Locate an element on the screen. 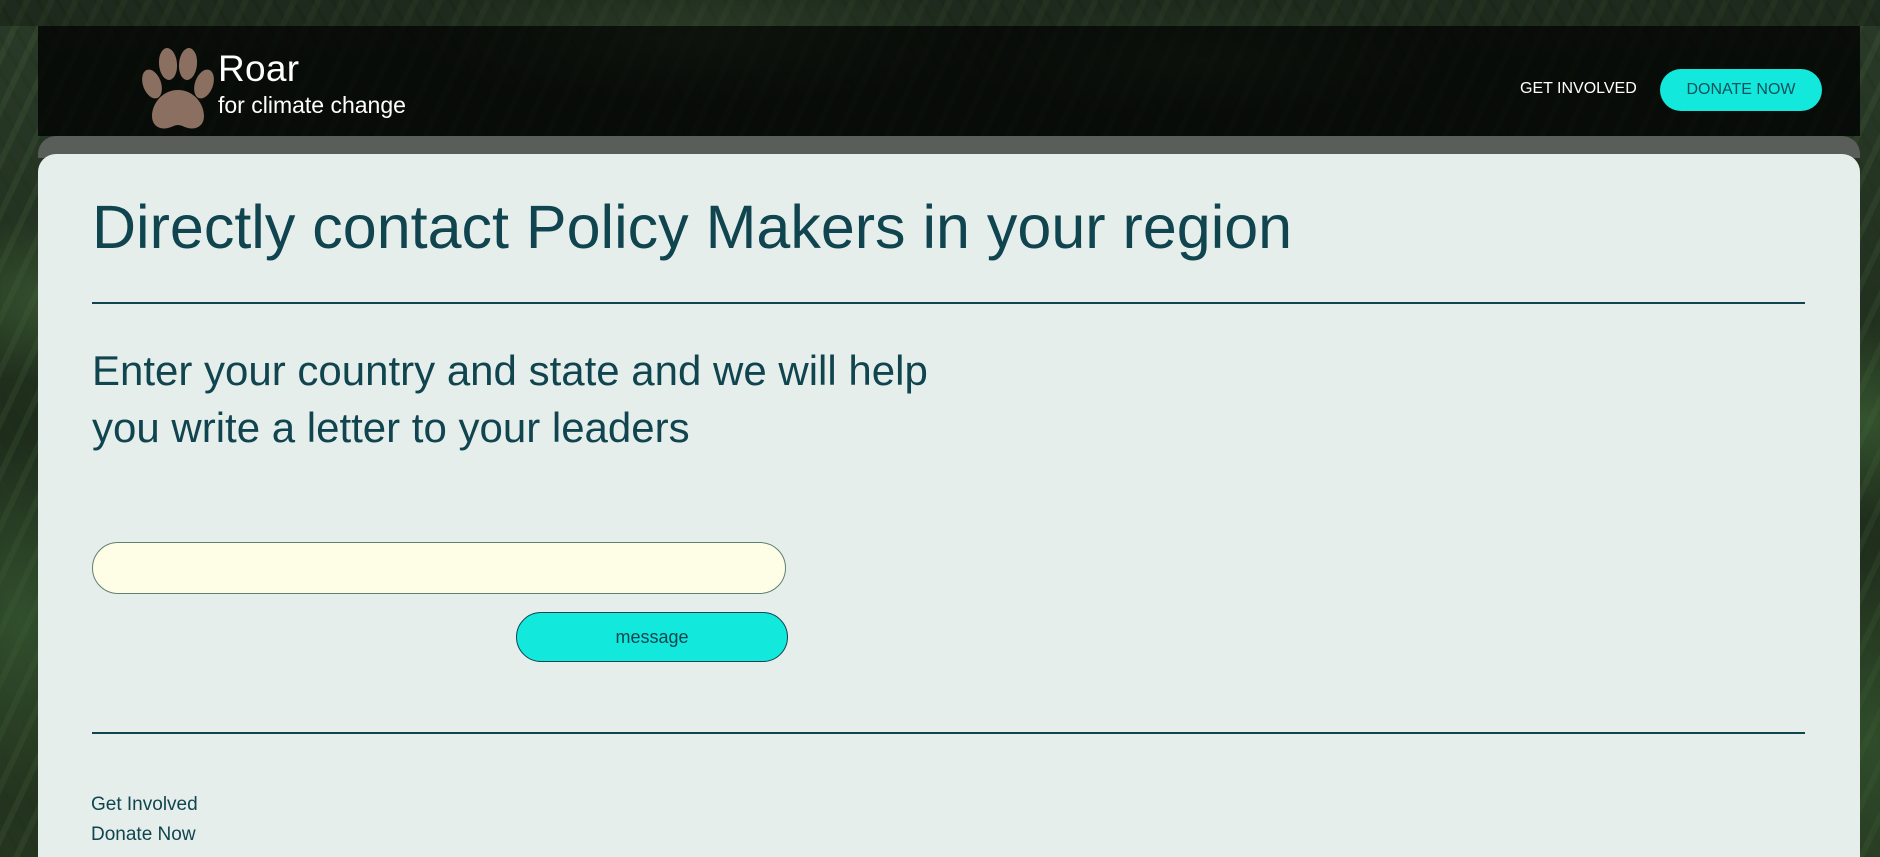 The image size is (1880, 857). location-input is located at coordinates (439, 568).